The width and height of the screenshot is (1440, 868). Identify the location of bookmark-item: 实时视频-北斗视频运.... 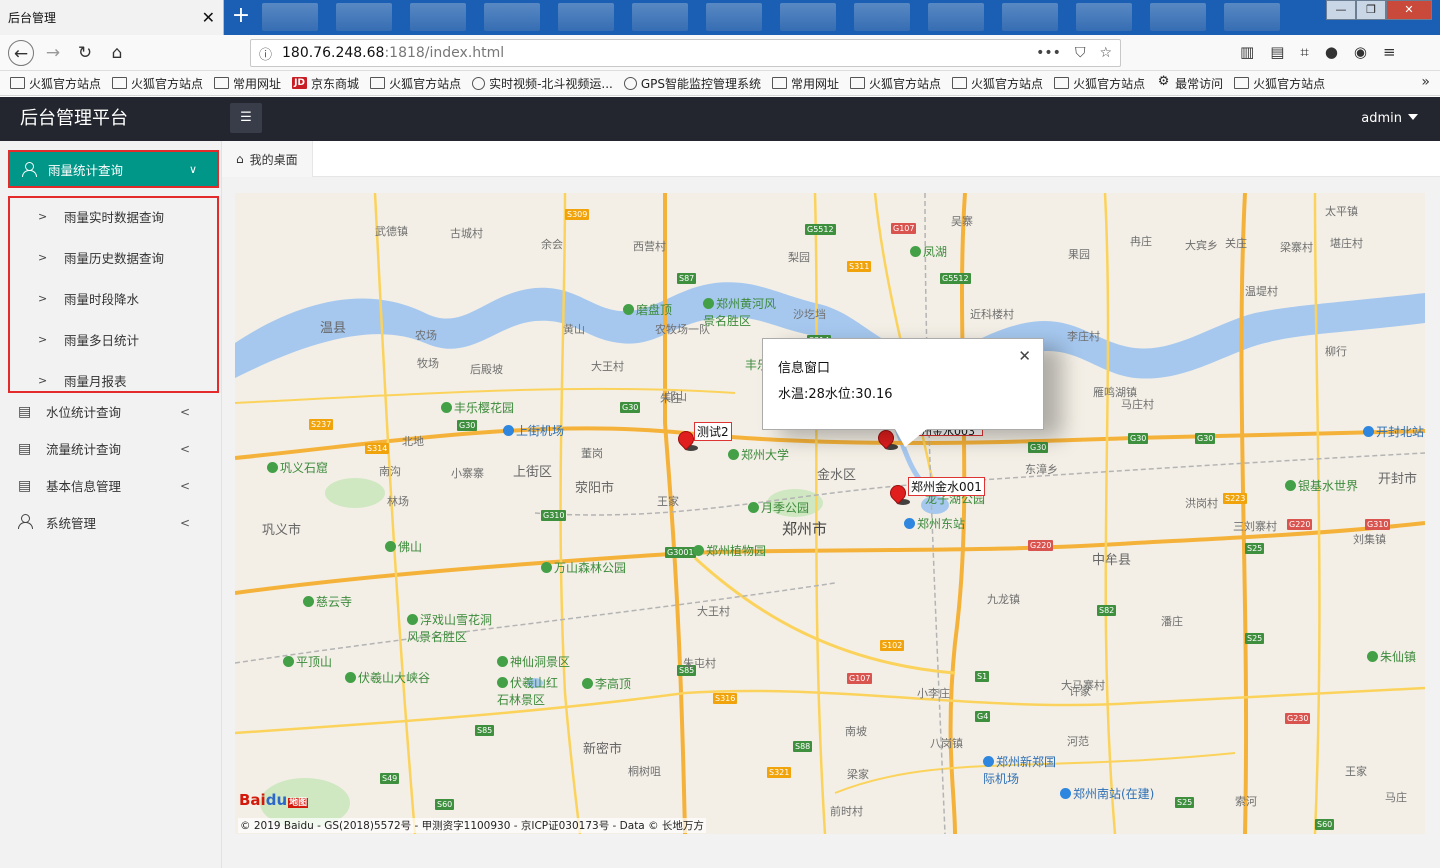
(542, 83).